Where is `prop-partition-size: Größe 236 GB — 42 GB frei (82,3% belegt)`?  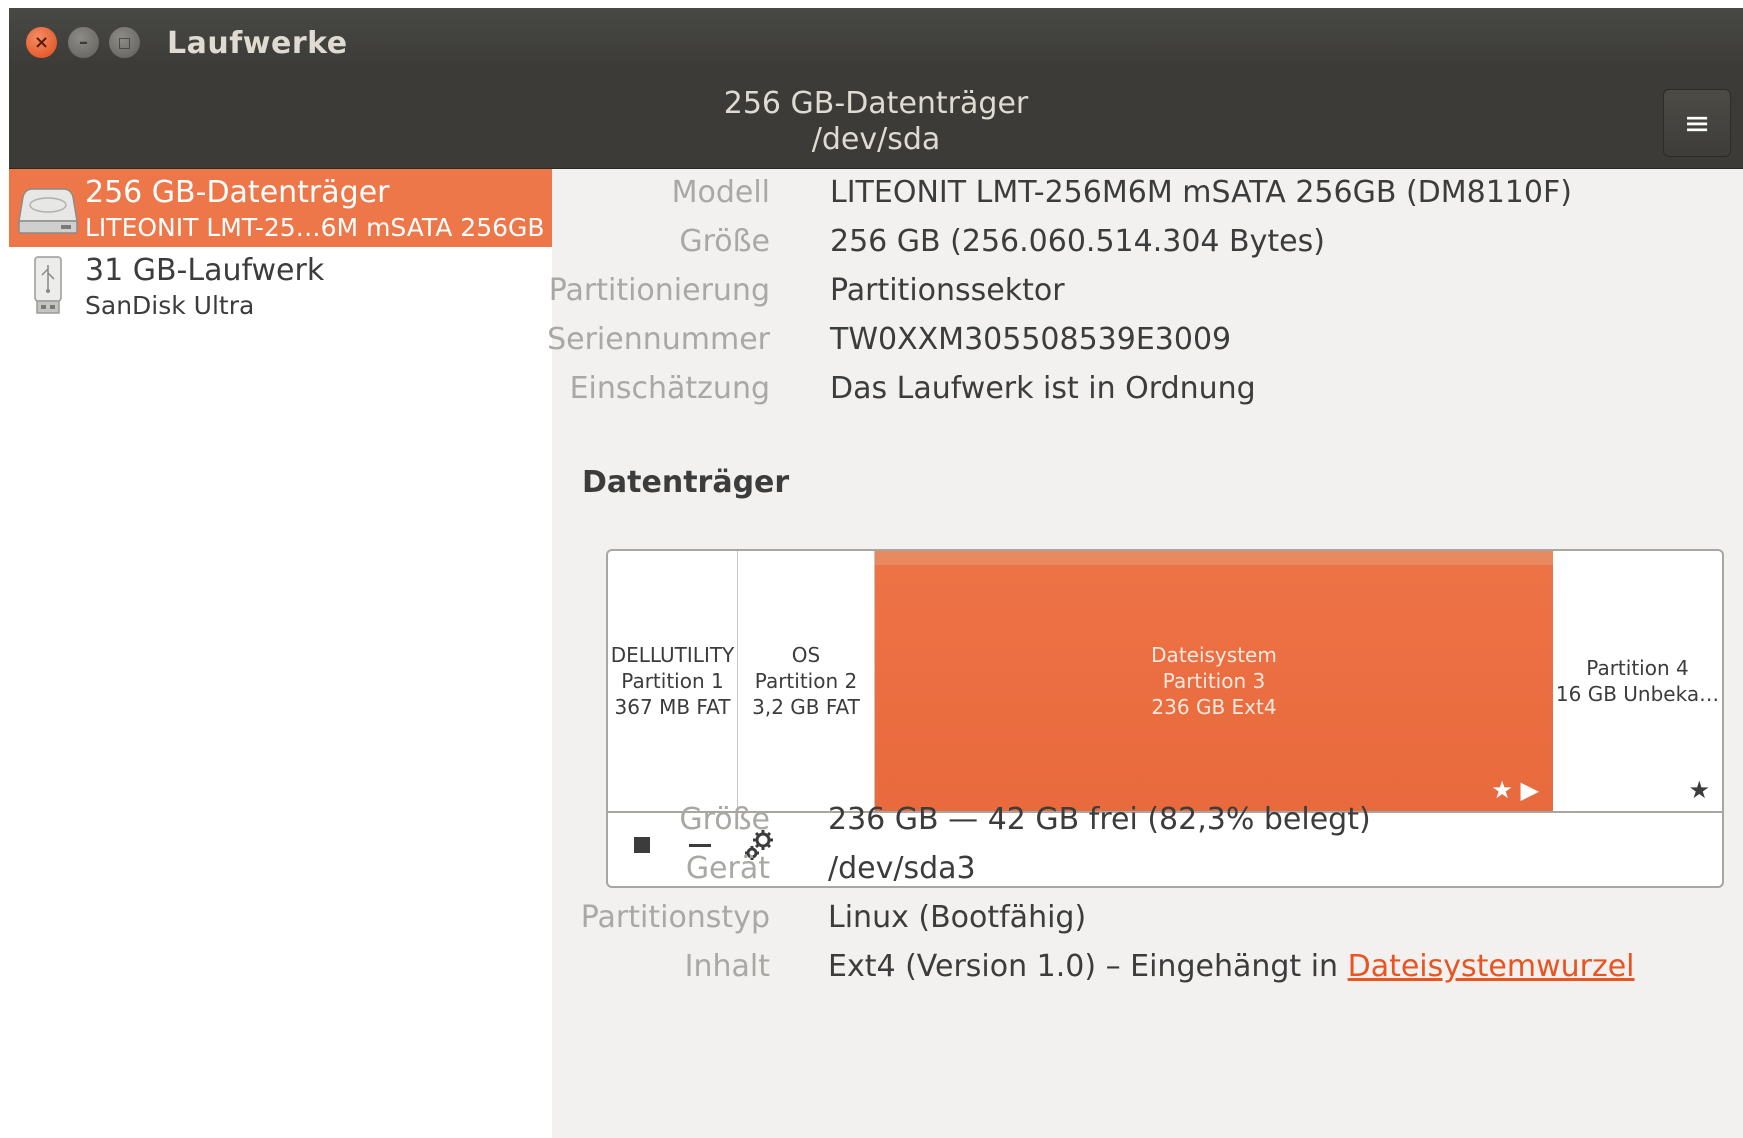
prop-partition-size: Größe 236 GB — 42 GB frei (82,3% belegt) is located at coordinates (1147, 822).